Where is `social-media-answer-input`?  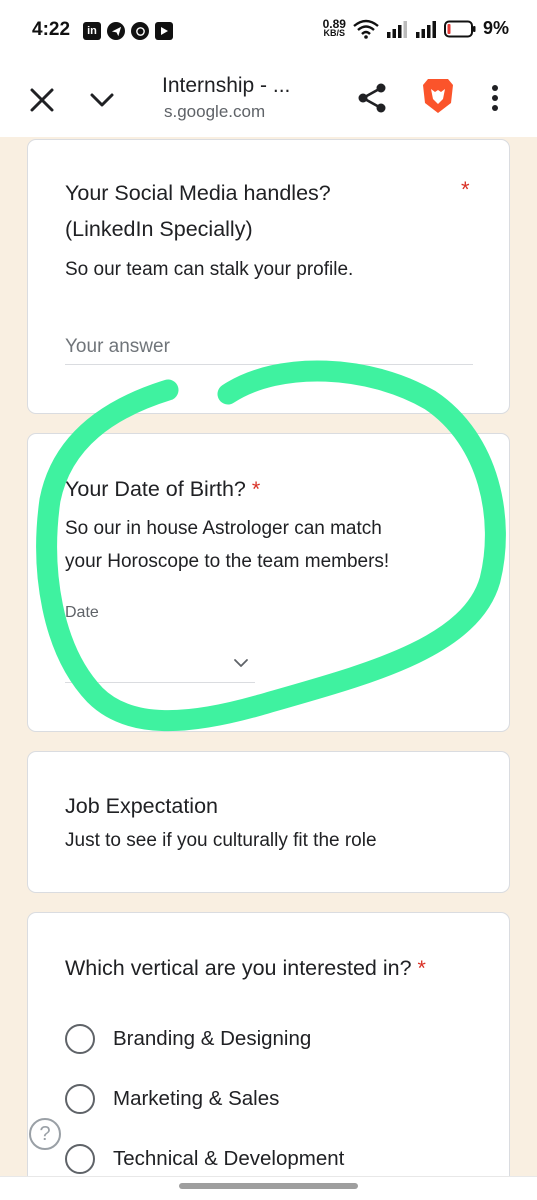 social-media-answer-input is located at coordinates (269, 347).